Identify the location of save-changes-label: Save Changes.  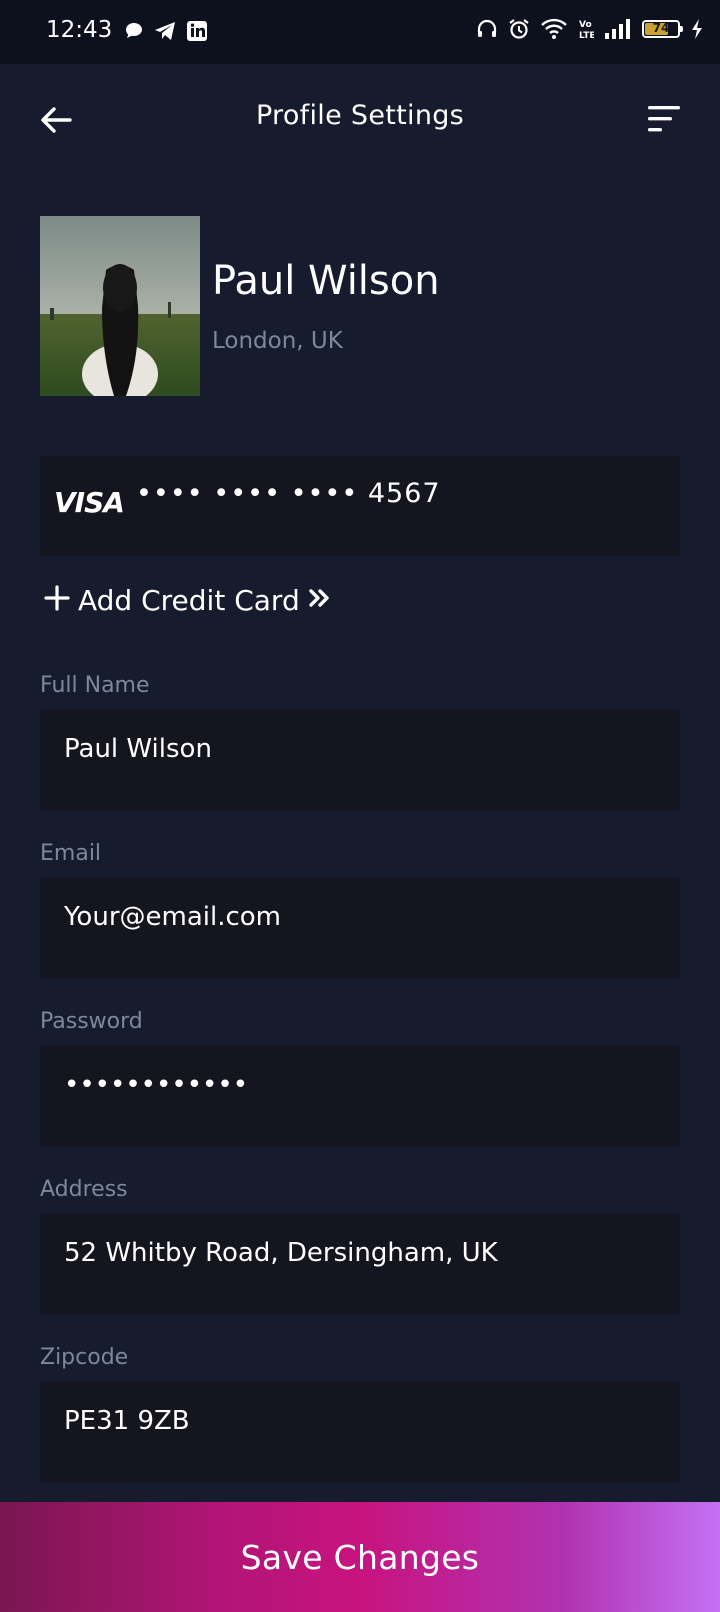
(360, 1557).